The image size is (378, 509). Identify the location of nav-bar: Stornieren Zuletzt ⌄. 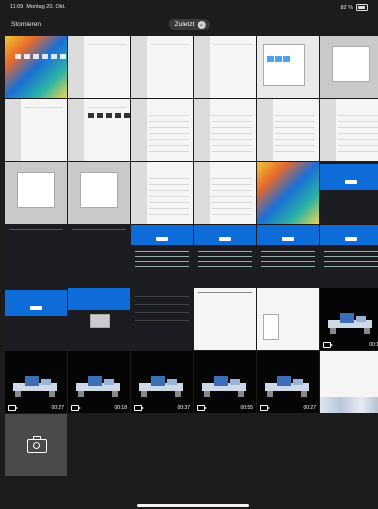
(189, 25).